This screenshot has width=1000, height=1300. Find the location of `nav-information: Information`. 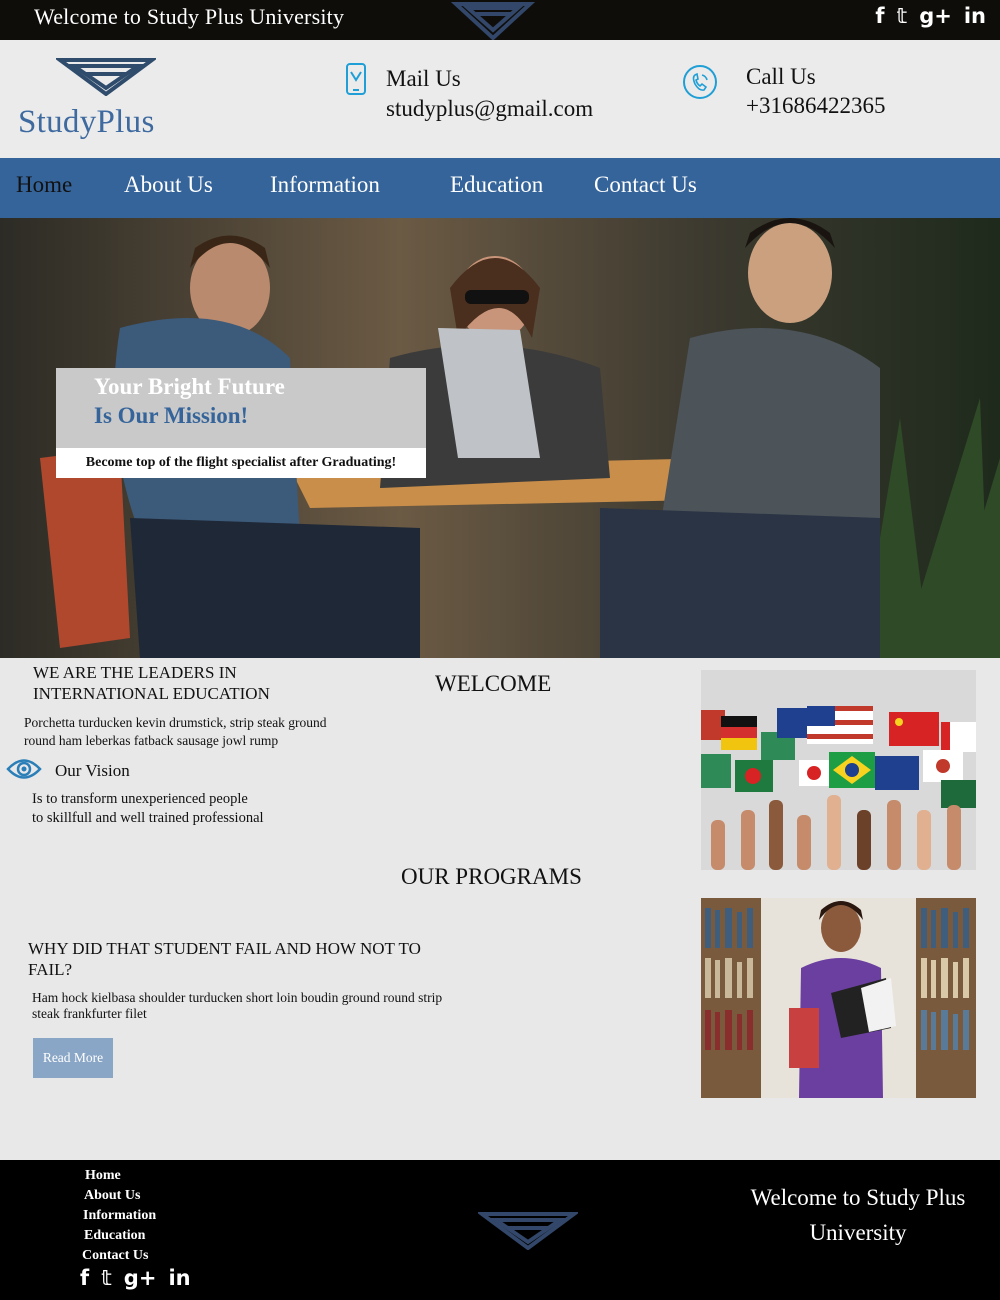

nav-information: Information is located at coordinates (325, 185).